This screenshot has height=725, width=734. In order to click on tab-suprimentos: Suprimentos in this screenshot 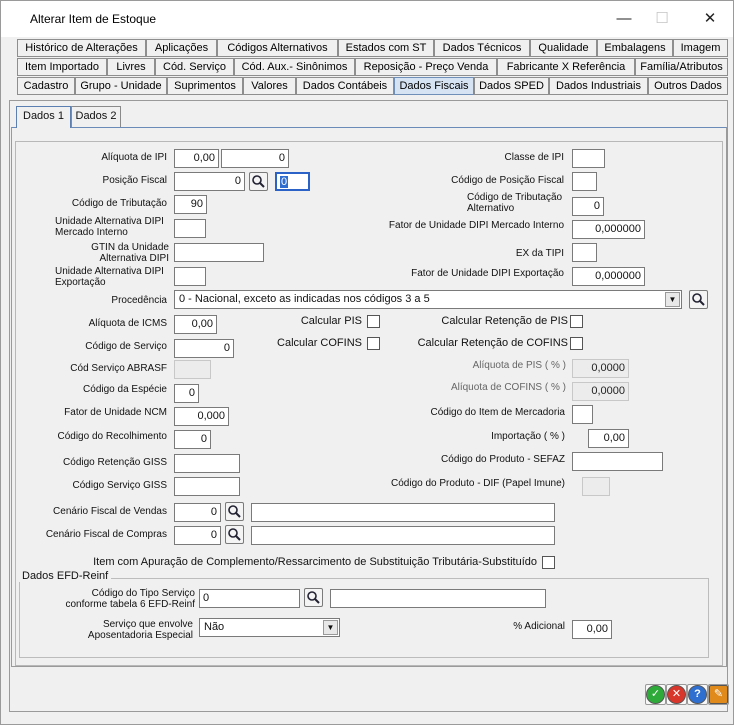, I will do `click(205, 86)`.